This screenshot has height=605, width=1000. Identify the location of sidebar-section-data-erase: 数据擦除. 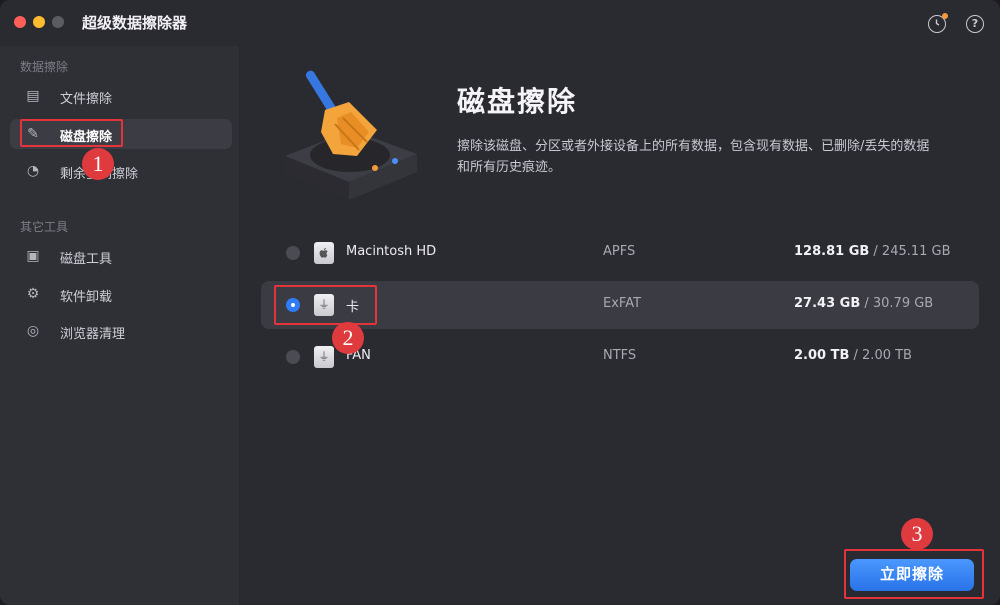
(44, 67).